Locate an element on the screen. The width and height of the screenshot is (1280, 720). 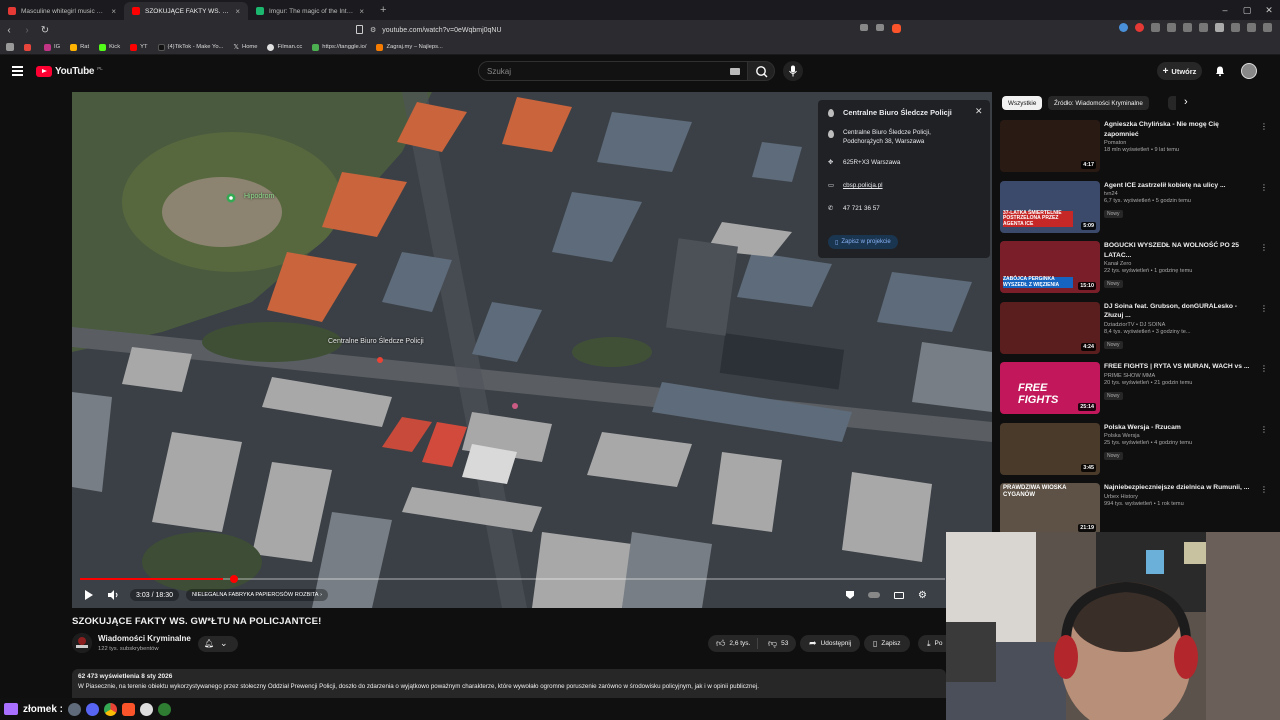
keyboard-icon is located at coordinates (735, 71).